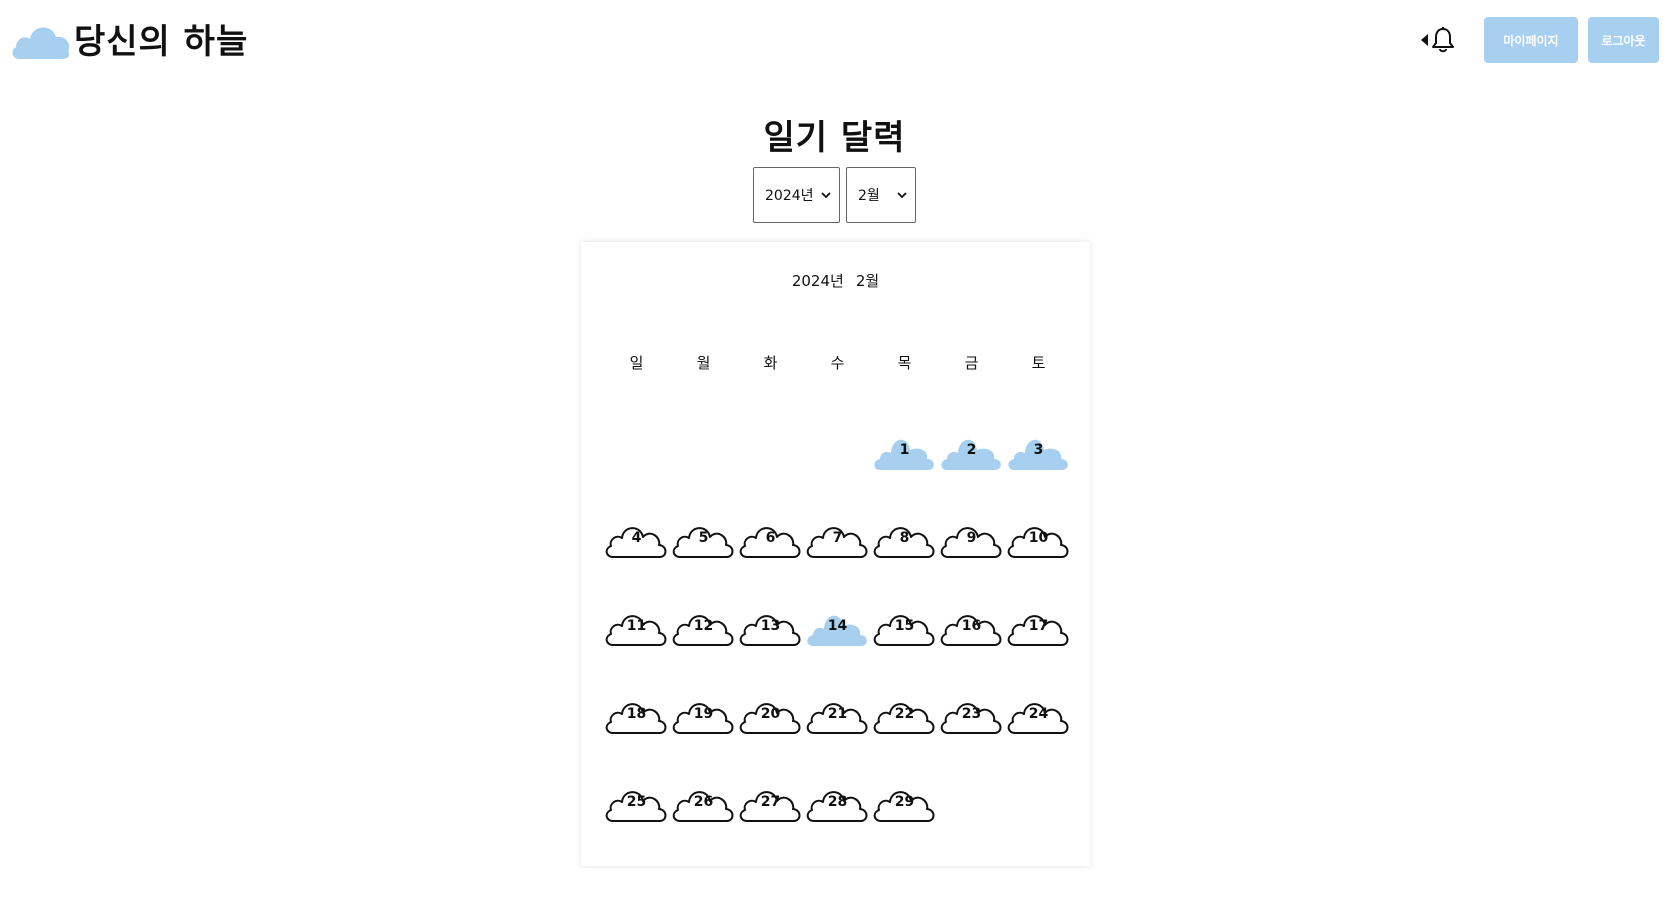 Image resolution: width=1669 pixels, height=911 pixels. I want to click on day-cell: 29, so click(904, 802).